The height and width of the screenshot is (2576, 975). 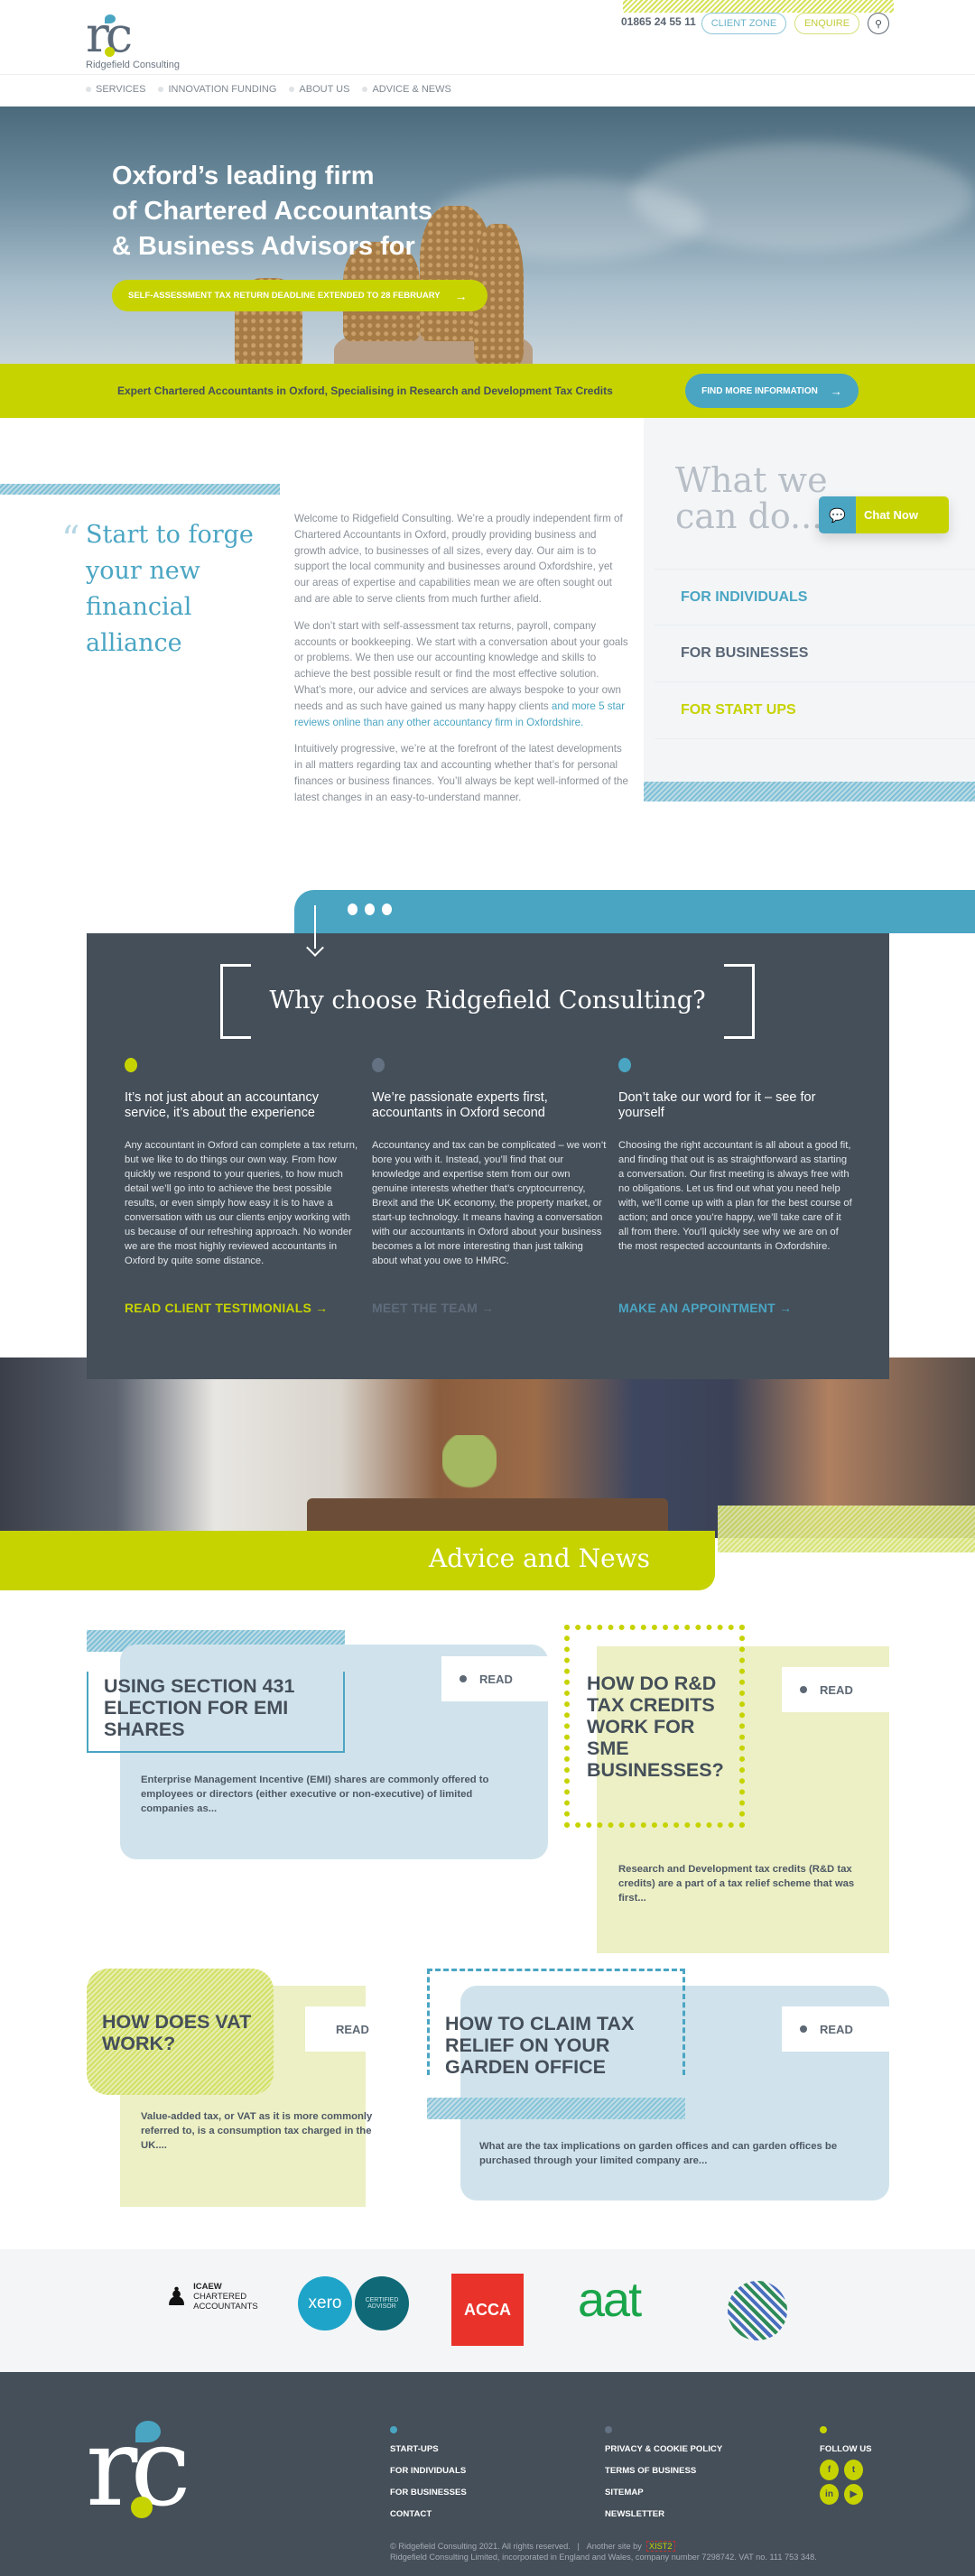 I want to click on card-title: HOW DOES VAT WORK?, so click(x=183, y=2033).